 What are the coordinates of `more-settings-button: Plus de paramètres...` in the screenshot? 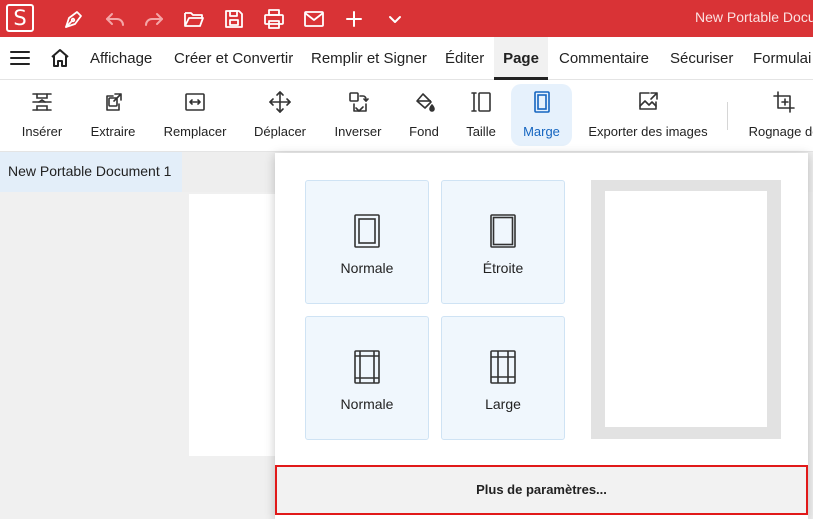 It's located at (541, 490).